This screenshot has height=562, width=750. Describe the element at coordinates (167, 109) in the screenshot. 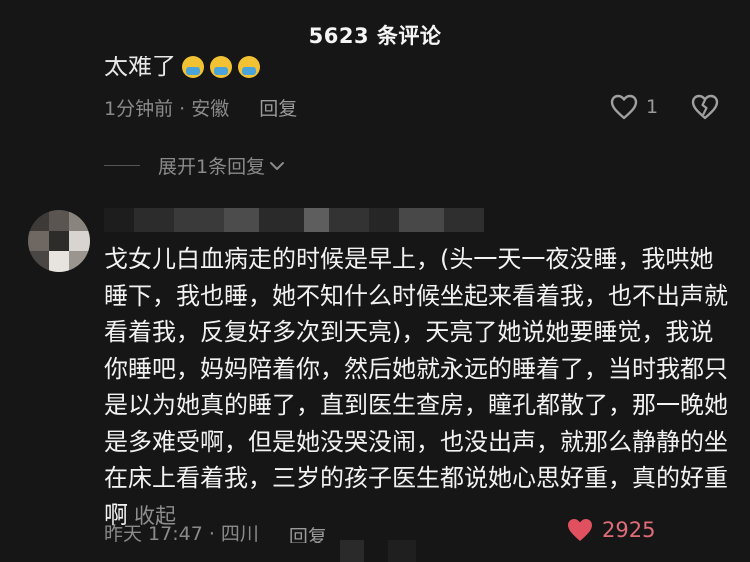

I see `prev-comment-time-location: 1分钟前 · 安徽` at that location.